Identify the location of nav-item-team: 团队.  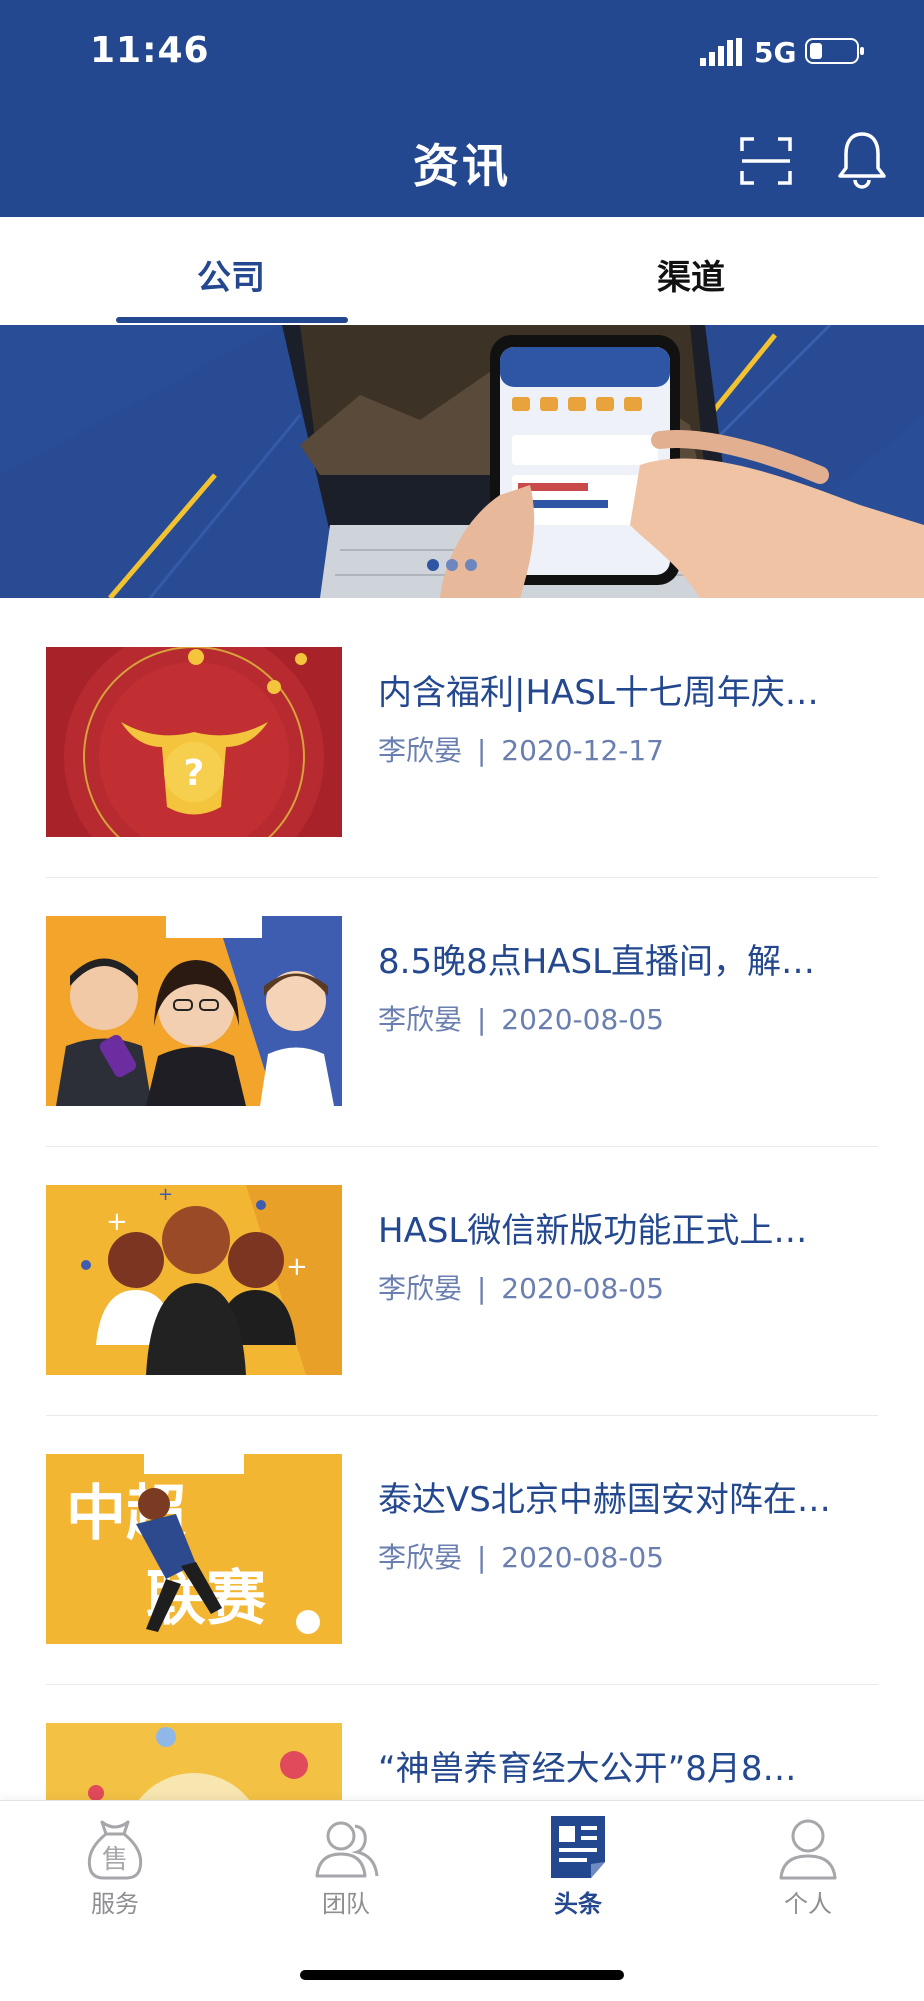
(346, 1865).